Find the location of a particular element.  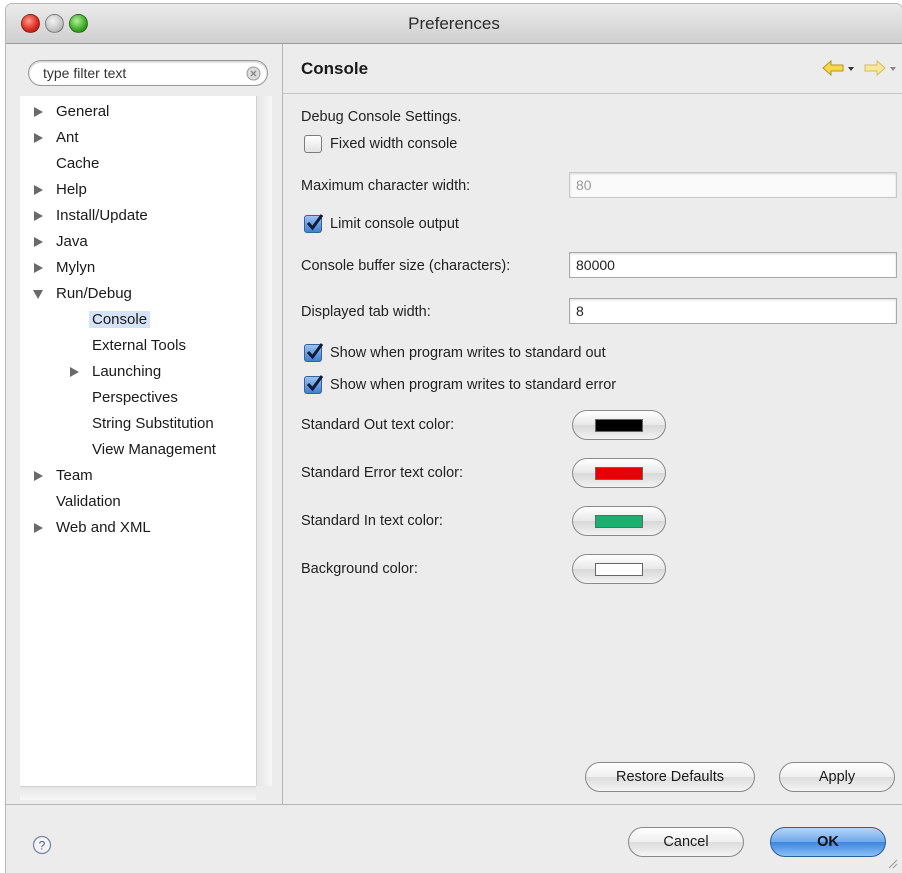

tab-width-label: Displayed tab width: is located at coordinates (366, 312).